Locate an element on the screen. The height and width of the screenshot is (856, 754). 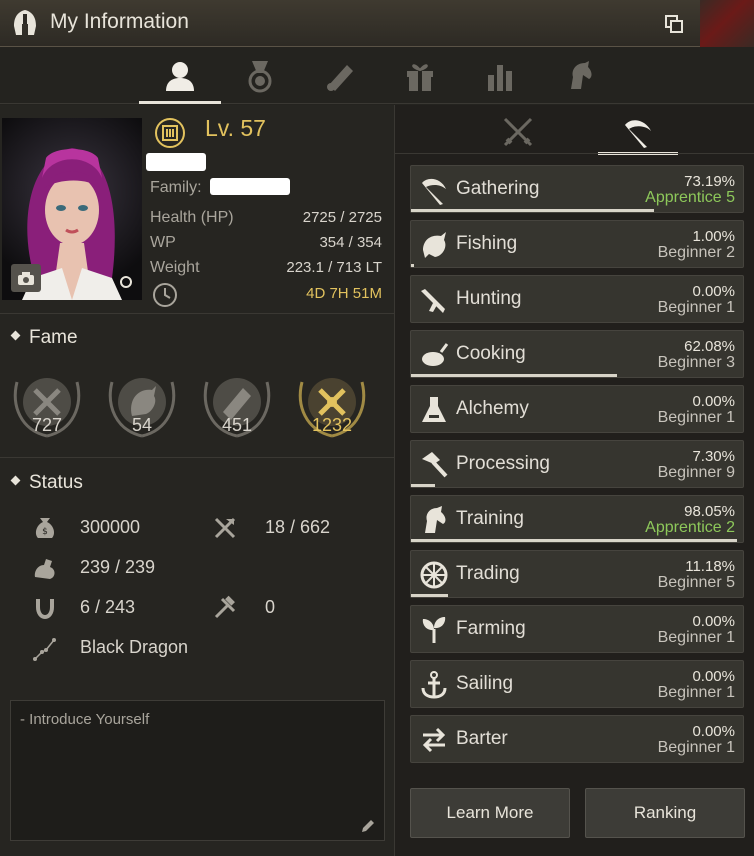
intro-placeholder: - Introduce Yourself is located at coordinates (85, 719).